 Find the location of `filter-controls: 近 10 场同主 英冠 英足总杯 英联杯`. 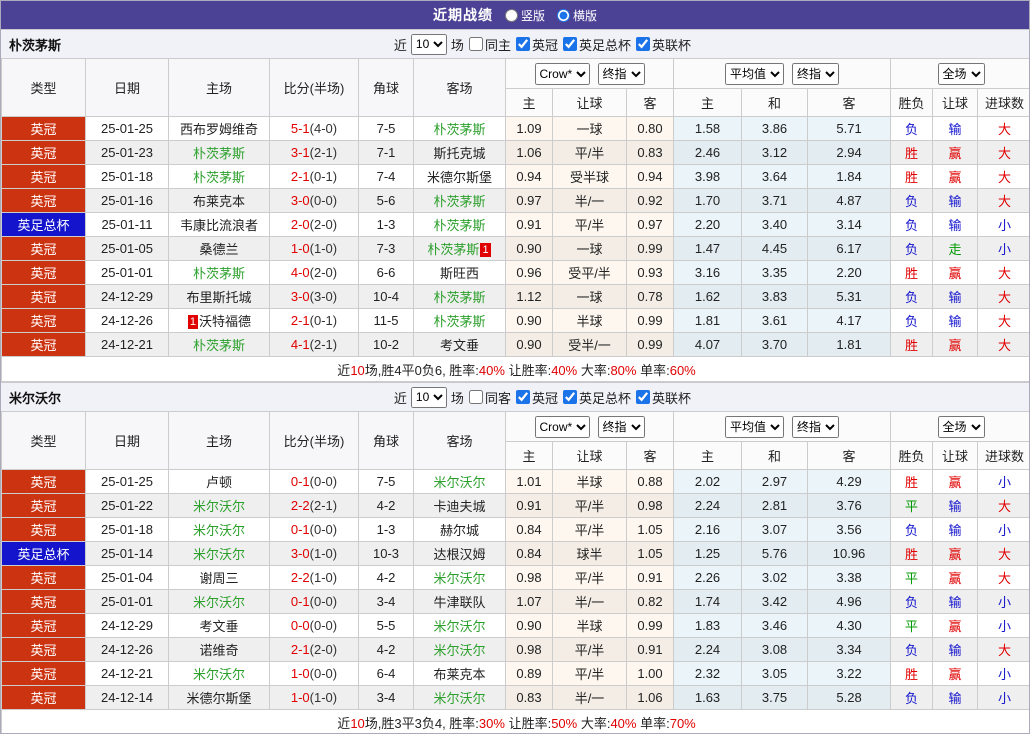

filter-controls: 近 10 场同主 英冠 英足总杯 英联杯 is located at coordinates (542, 44).